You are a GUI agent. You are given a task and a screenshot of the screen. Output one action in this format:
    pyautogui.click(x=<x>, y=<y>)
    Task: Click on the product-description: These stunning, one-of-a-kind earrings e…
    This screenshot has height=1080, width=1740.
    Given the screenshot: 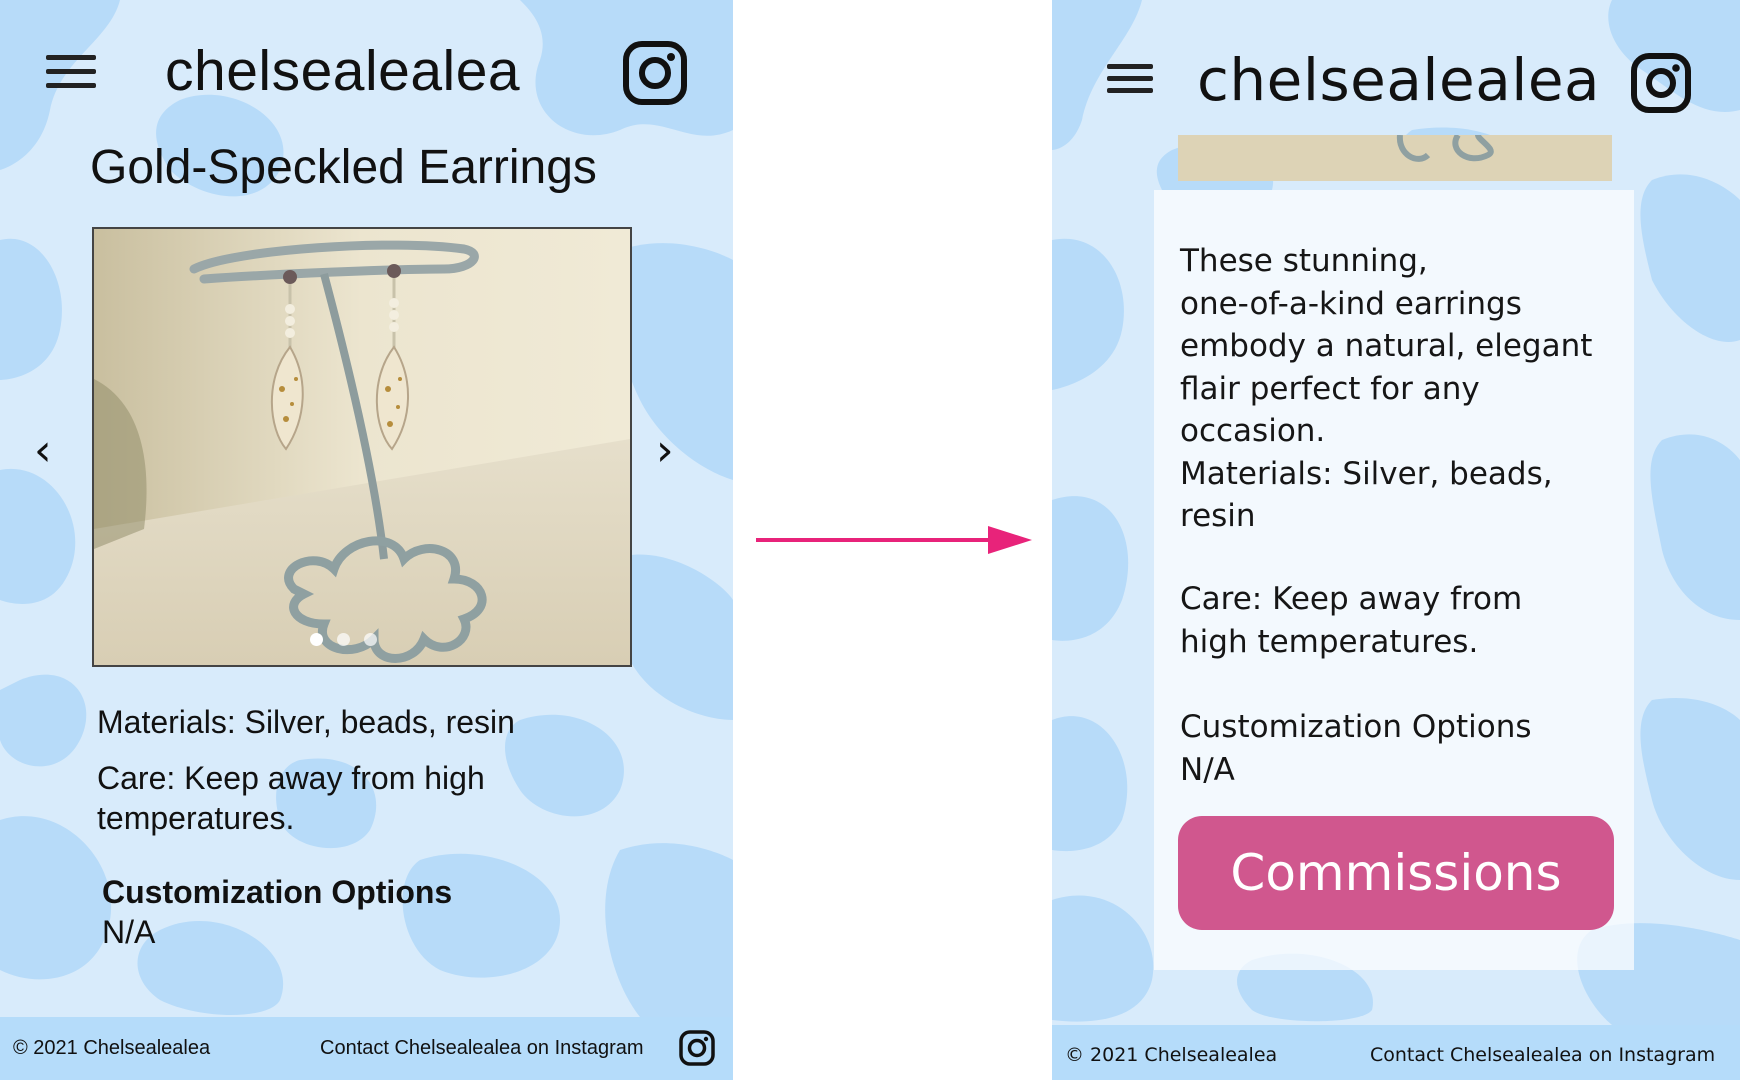 What is the action you would take?
    pyautogui.click(x=1400, y=389)
    